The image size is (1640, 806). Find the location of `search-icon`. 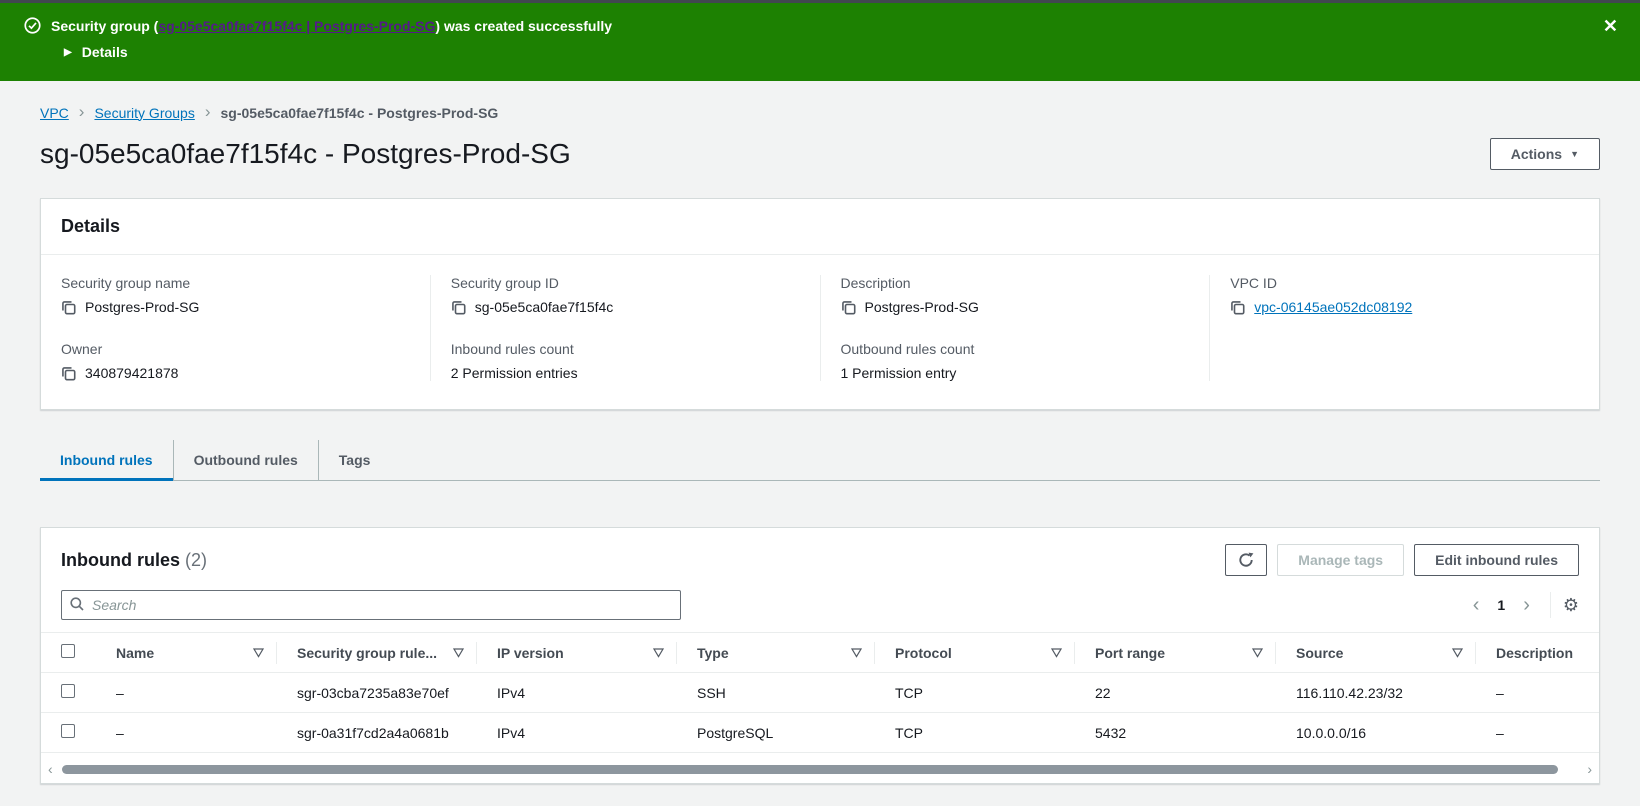

search-icon is located at coordinates (77, 605).